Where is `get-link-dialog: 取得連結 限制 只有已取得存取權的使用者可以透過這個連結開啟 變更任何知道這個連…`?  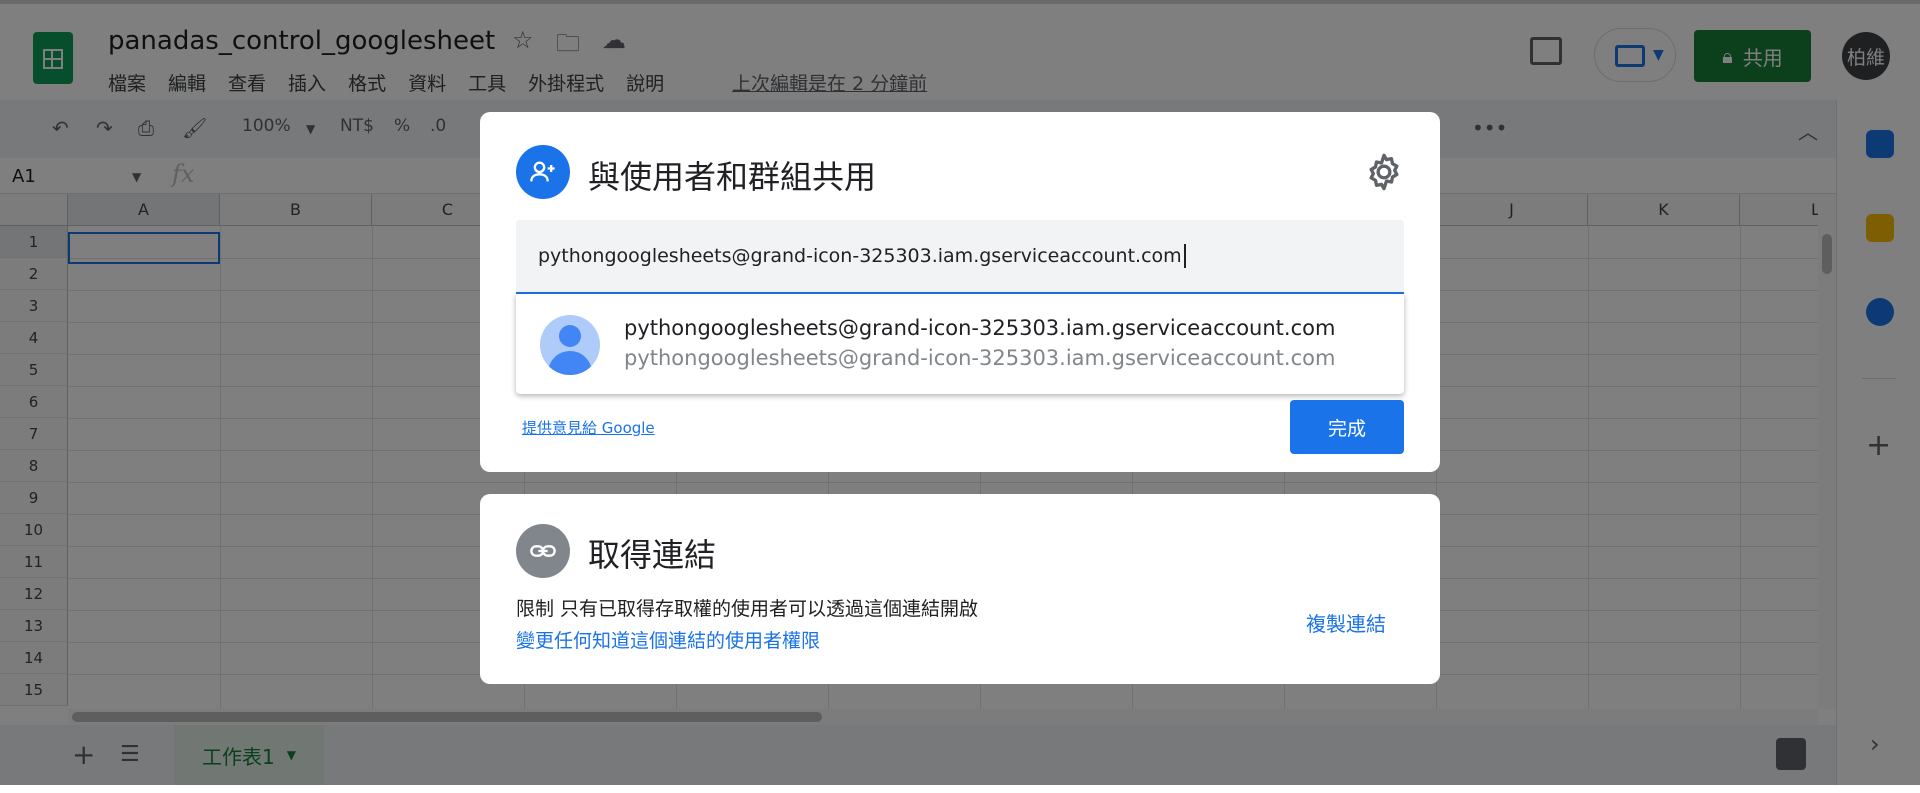
get-link-dialog: 取得連結 限制 只有已取得存取權的使用者可以透過這個連結開啟 變更任何知道這個連… is located at coordinates (960, 589).